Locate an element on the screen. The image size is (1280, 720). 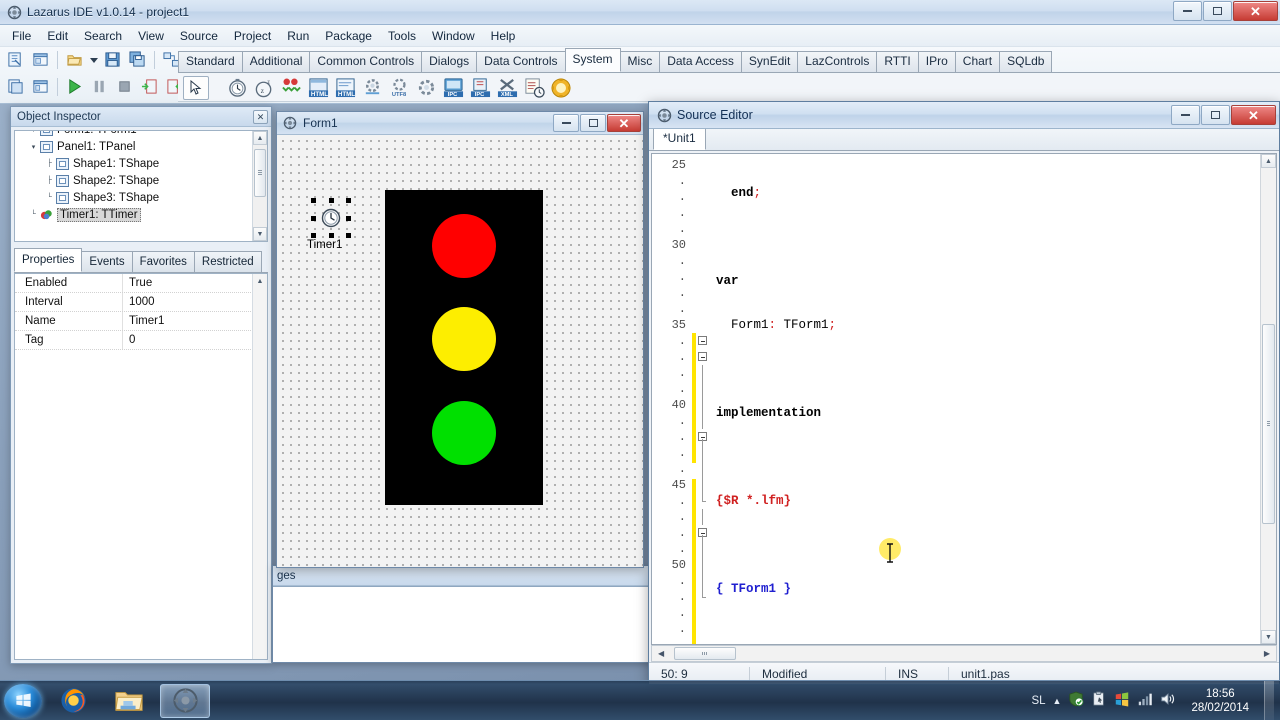
form-minimize-button is located at coordinates (566, 123).